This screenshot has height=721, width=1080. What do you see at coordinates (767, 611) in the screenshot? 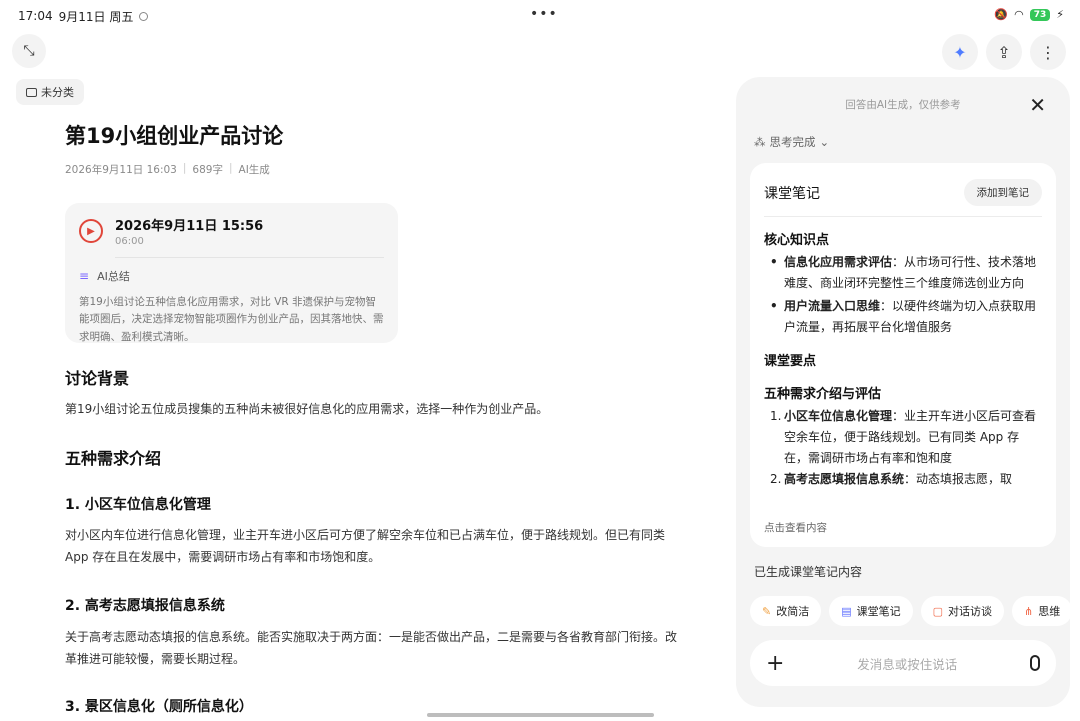
I see `edit-icon: ✎` at bounding box center [767, 611].